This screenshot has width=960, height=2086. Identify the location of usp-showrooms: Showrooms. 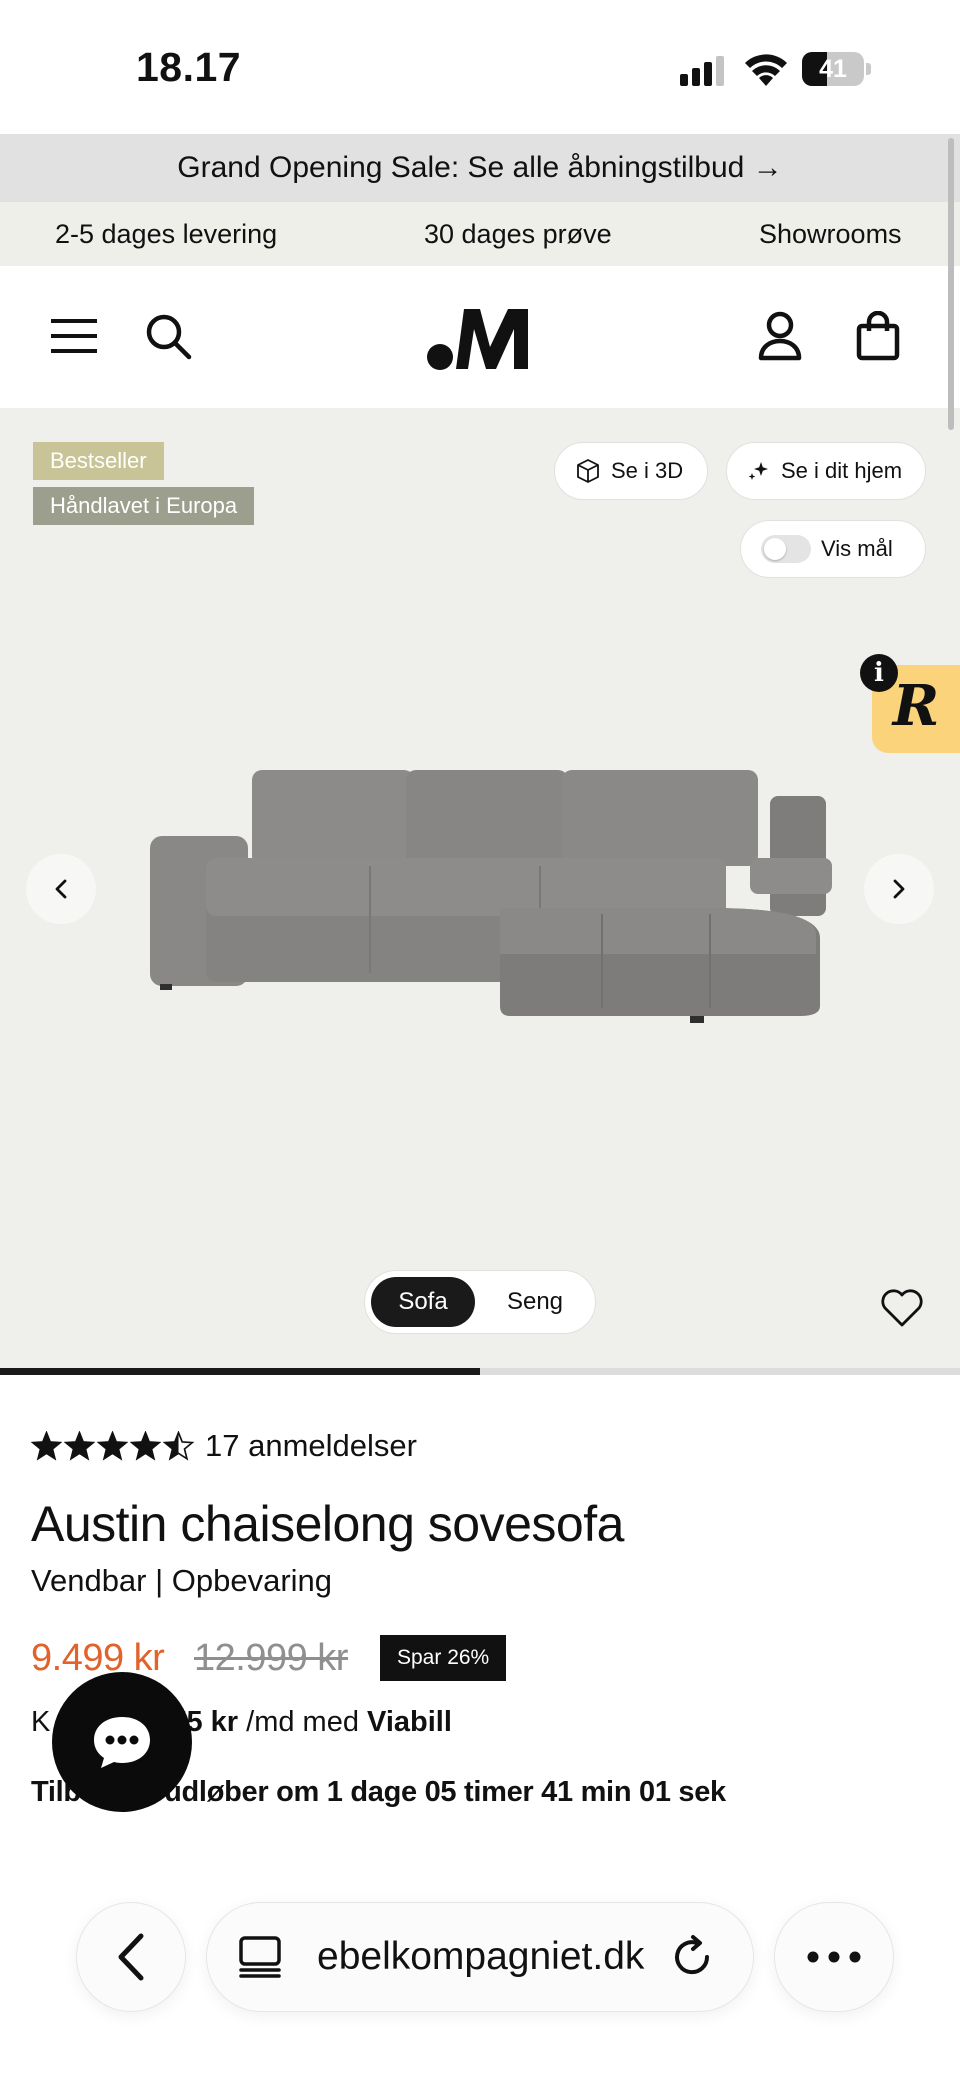
(830, 234).